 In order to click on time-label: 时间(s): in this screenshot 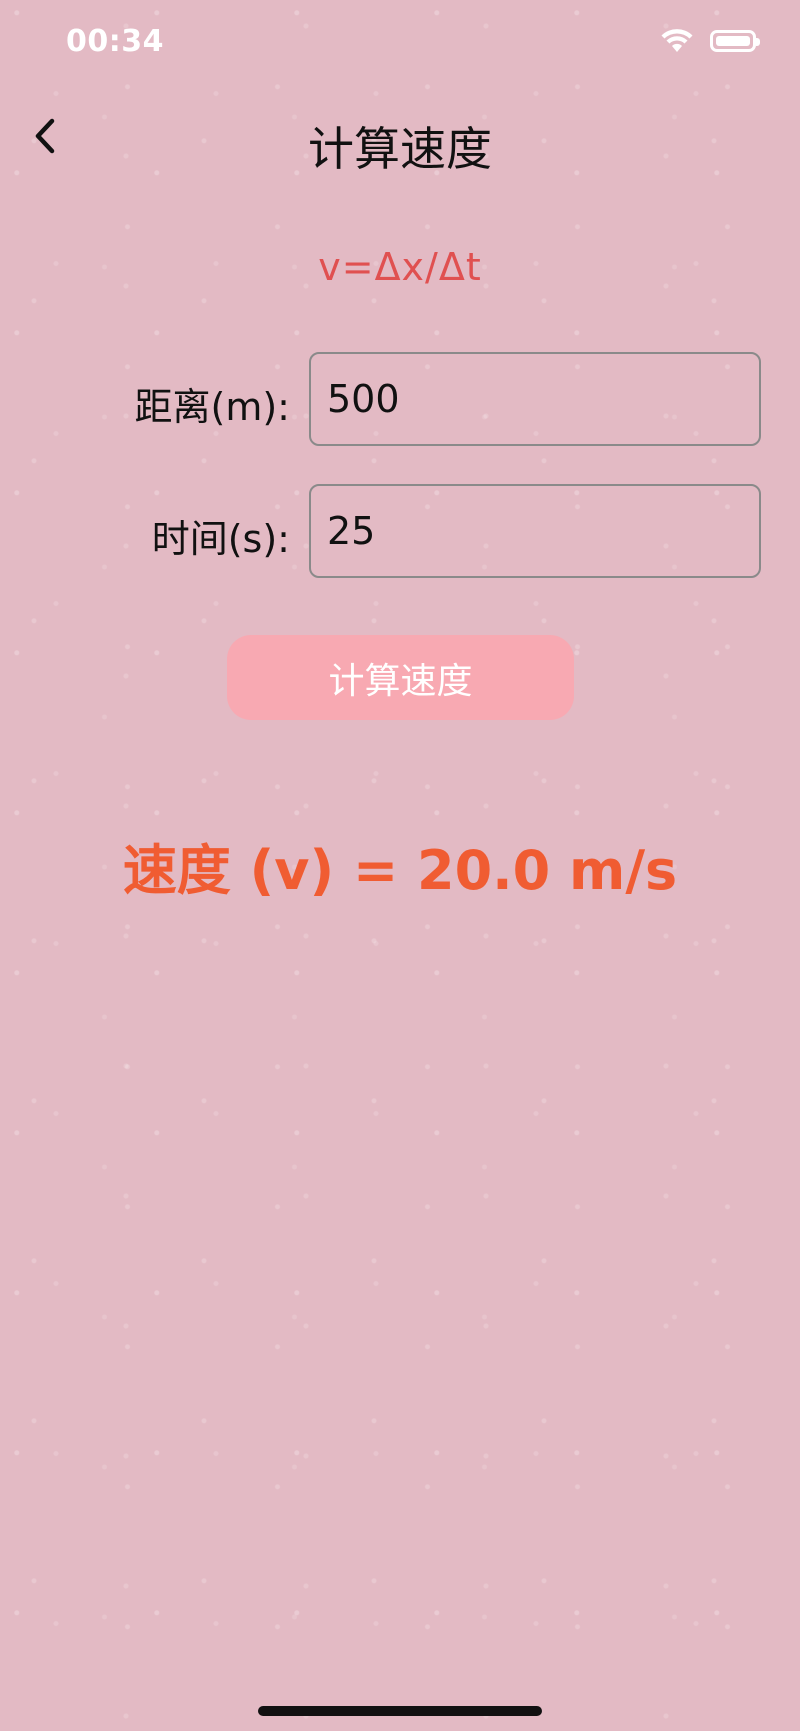, I will do `click(220, 539)`.